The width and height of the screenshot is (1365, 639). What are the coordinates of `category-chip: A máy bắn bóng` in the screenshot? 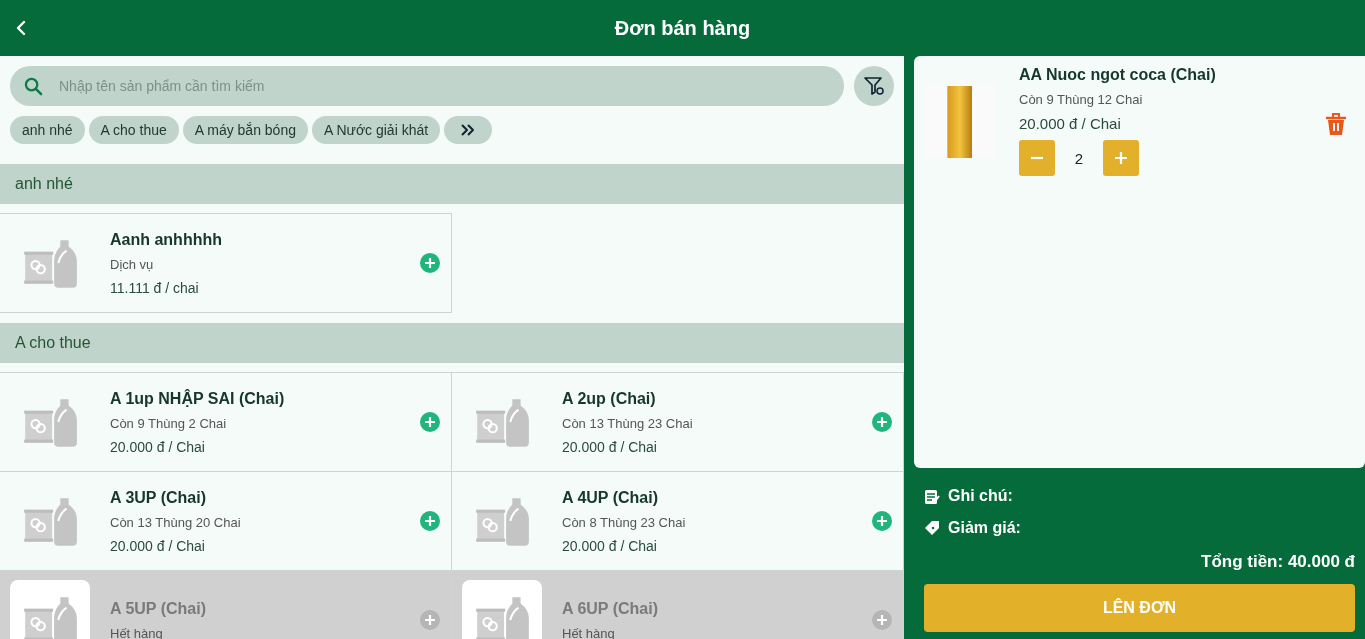 It's located at (245, 130).